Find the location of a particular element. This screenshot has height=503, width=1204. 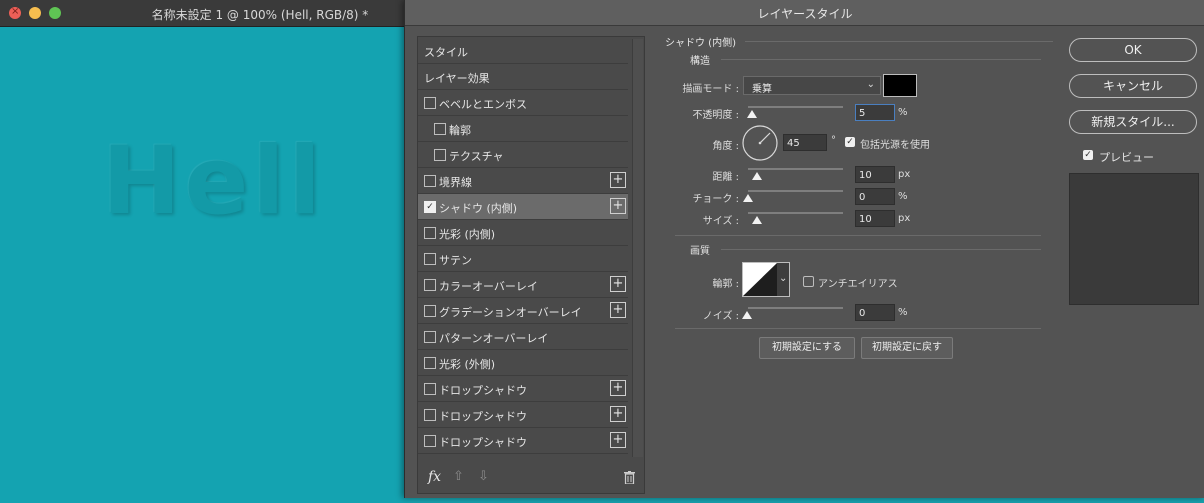

style-list-item: スタイル is located at coordinates (523, 51).